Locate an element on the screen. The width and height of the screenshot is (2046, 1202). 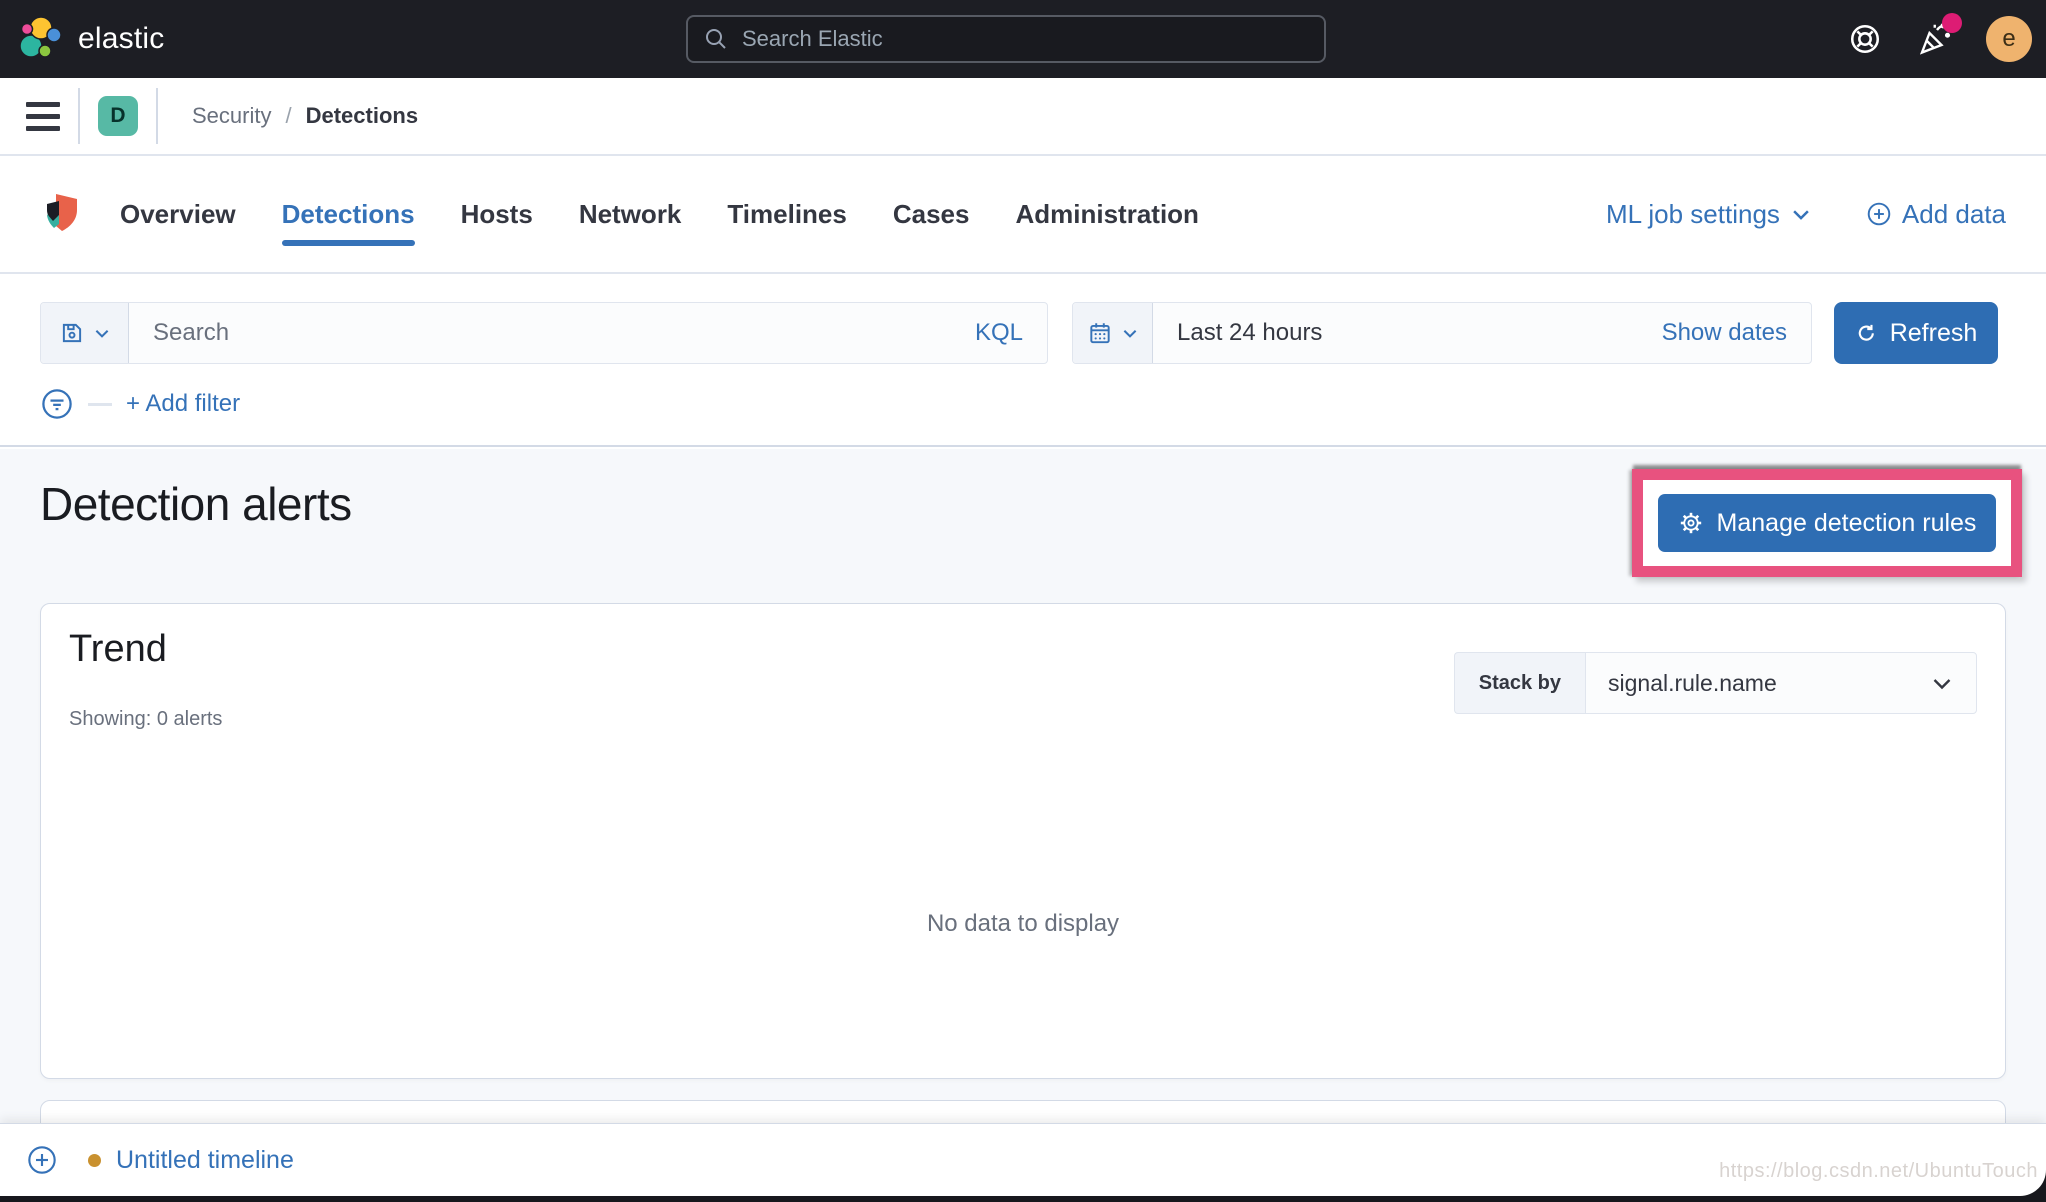
tab-network: Network is located at coordinates (630, 214).